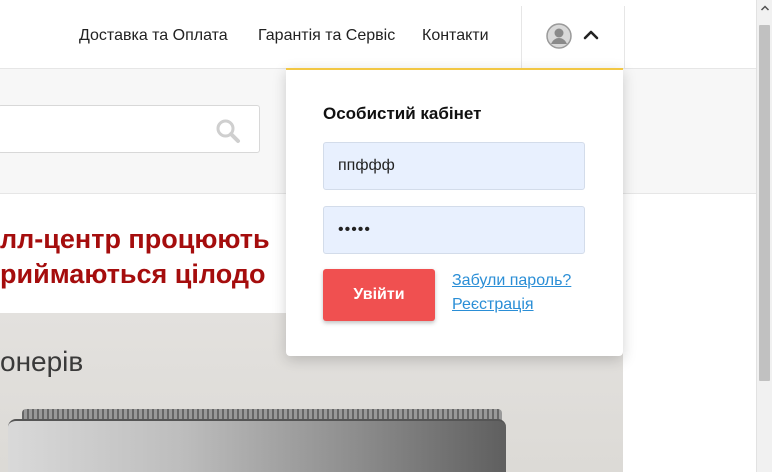 The height and width of the screenshot is (472, 772). What do you see at coordinates (326, 36) in the screenshot?
I see `nav-link-warranty: Гарантія та Сервіс` at bounding box center [326, 36].